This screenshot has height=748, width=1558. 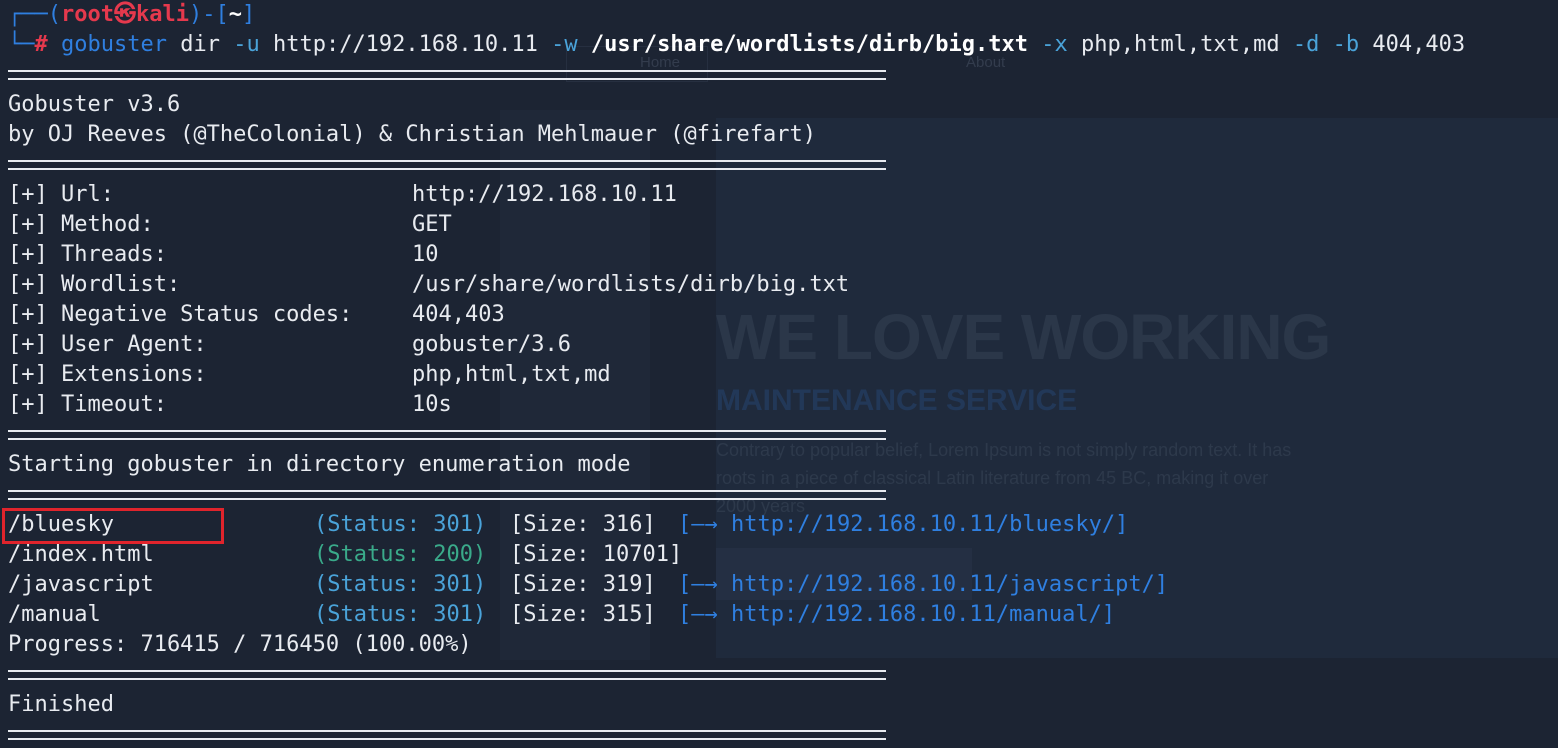 I want to click on redirect-url: http://192.168.10.11/manual/, so click(x=916, y=614).